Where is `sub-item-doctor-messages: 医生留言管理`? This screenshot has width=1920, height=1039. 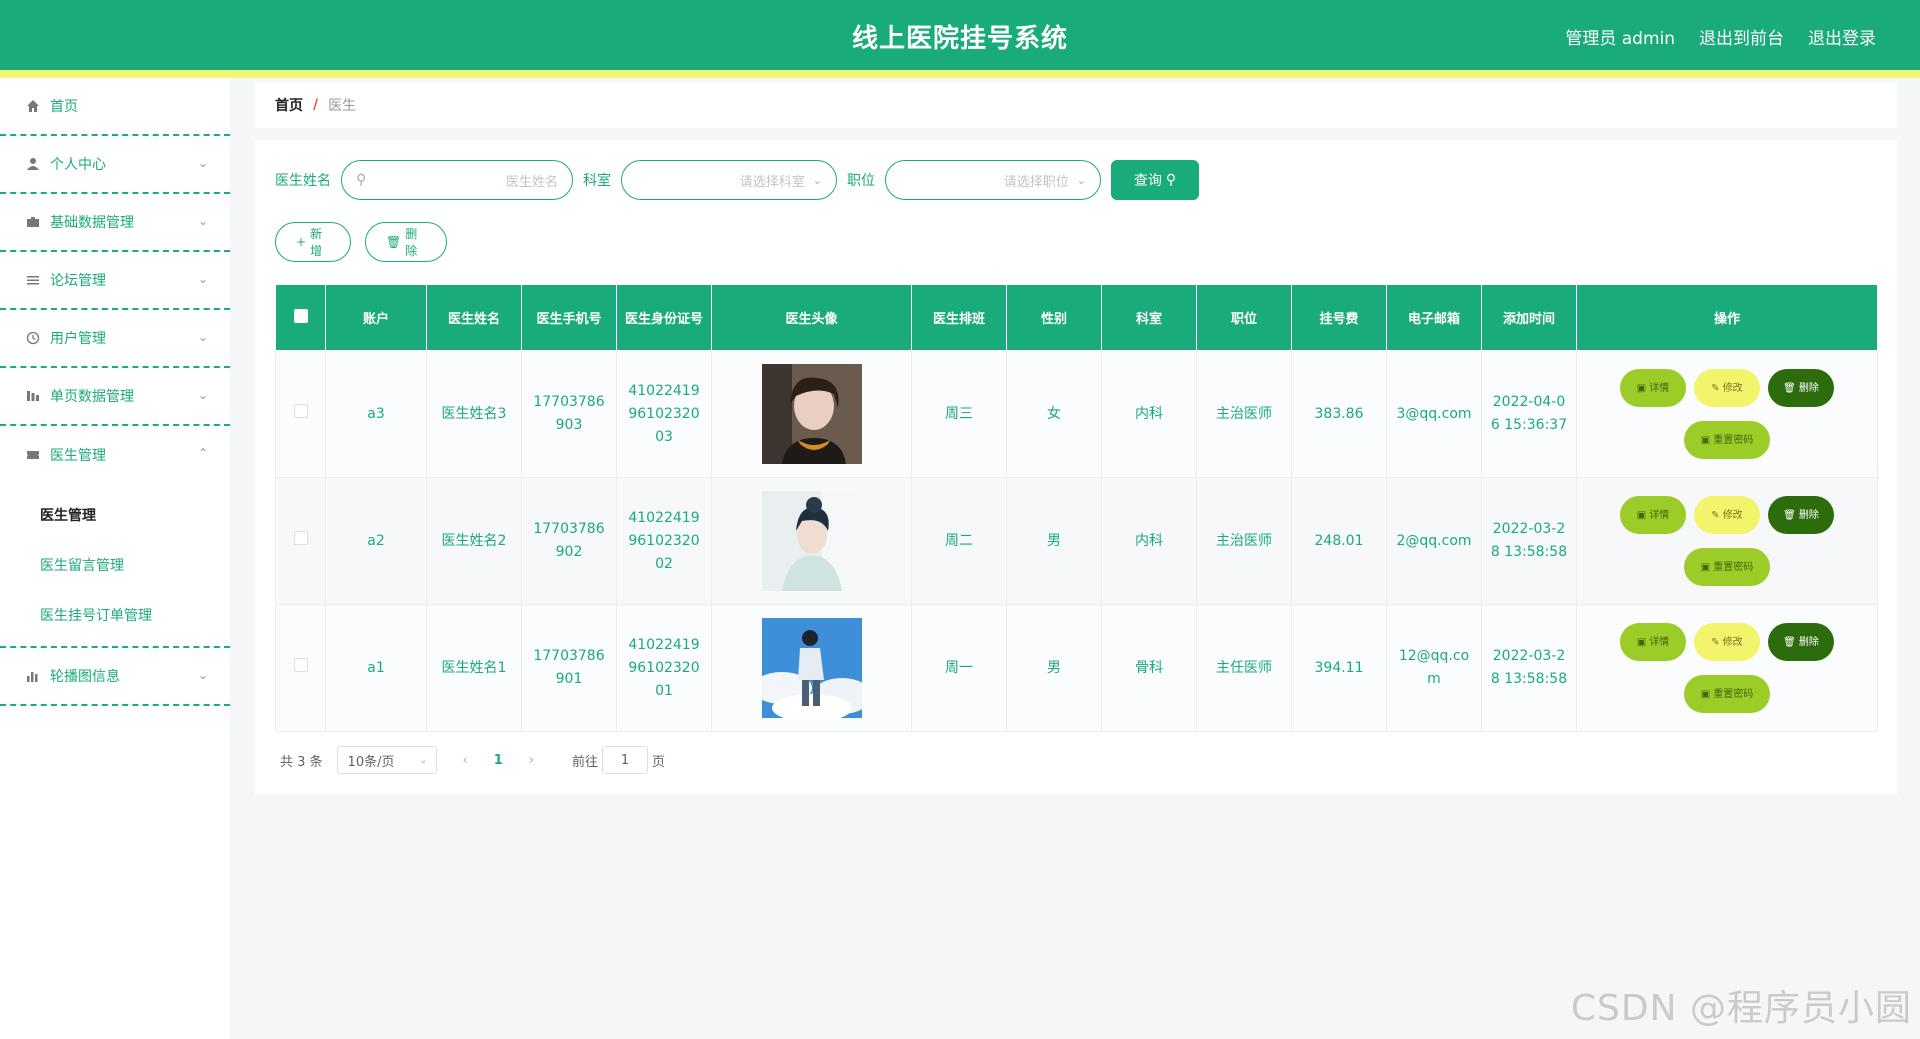 sub-item-doctor-messages: 医生留言管理 is located at coordinates (115, 565).